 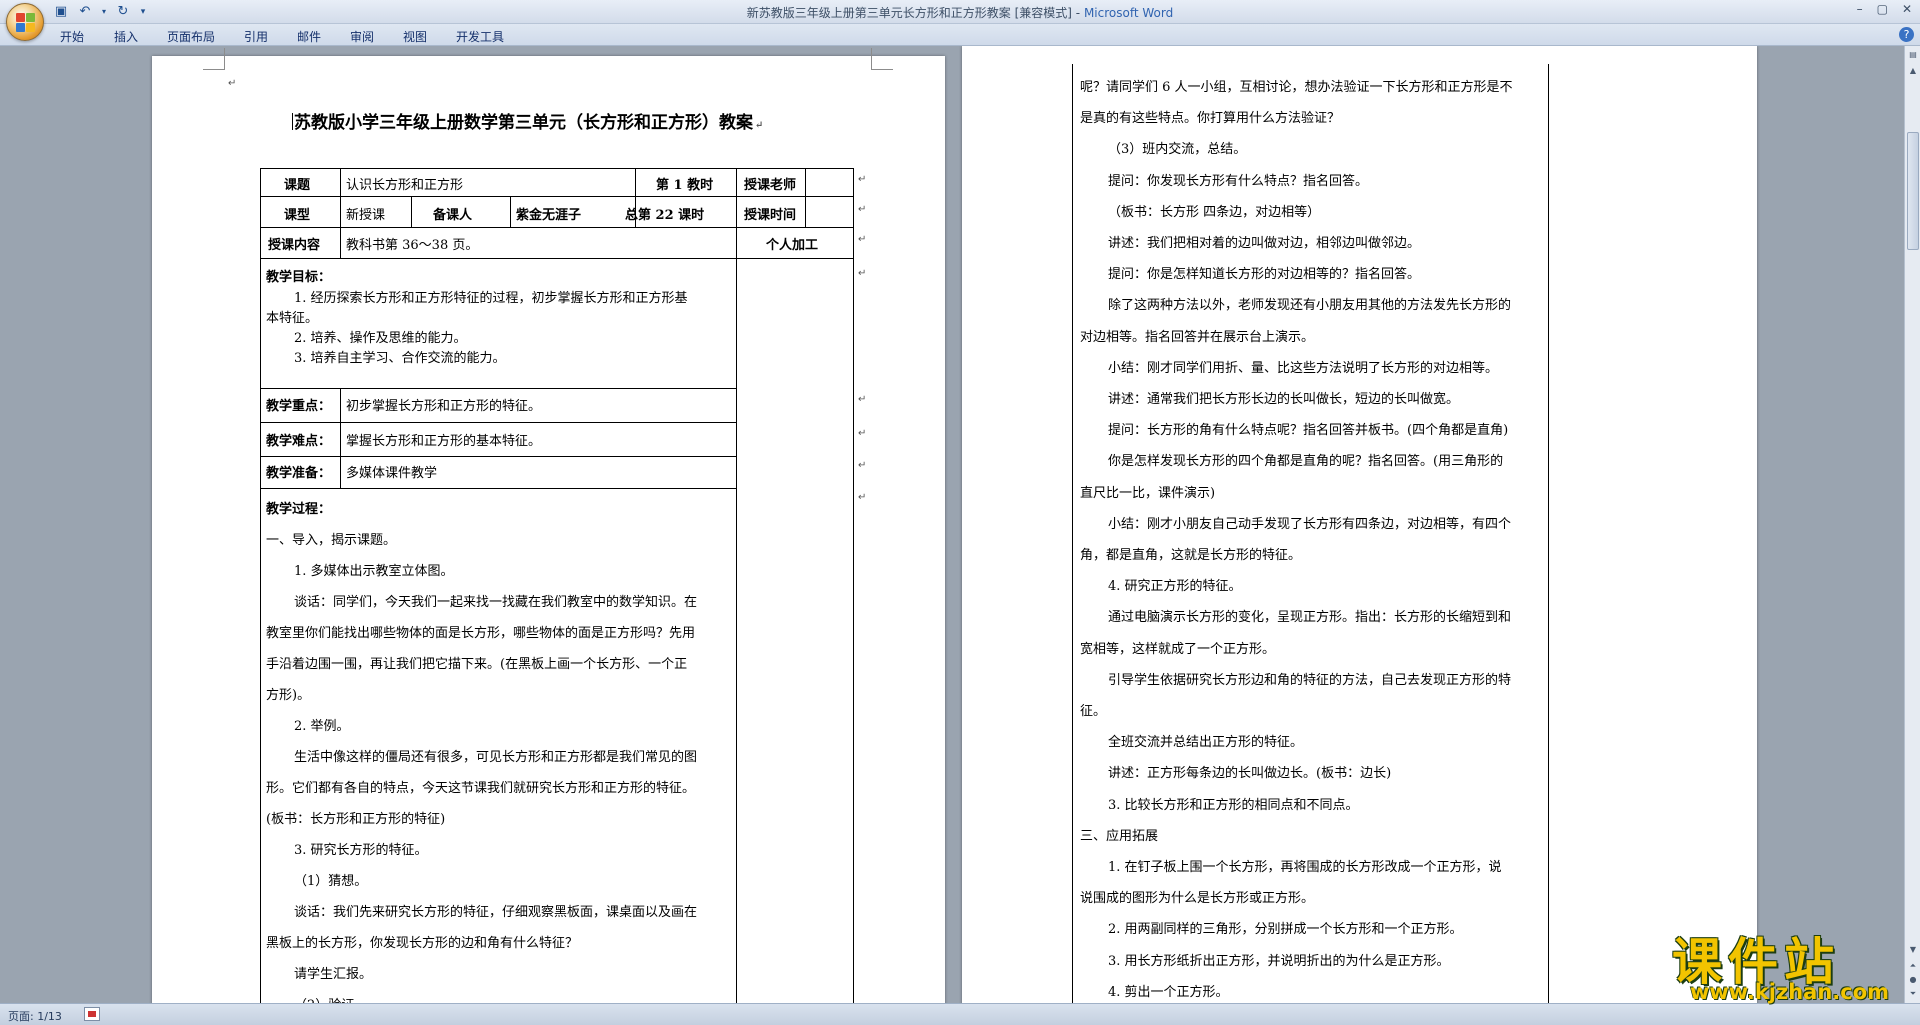 I want to click on tab-references: 引用, so click(x=256, y=36).